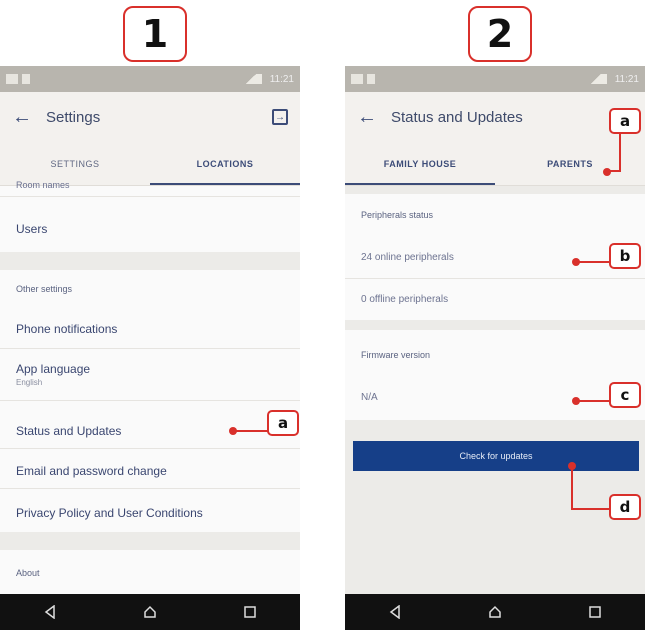 Image resolution: width=646 pixels, height=630 pixels. What do you see at coordinates (150, 513) in the screenshot?
I see `list-item-privacy-policy: Privacy Policy and User Conditions` at bounding box center [150, 513].